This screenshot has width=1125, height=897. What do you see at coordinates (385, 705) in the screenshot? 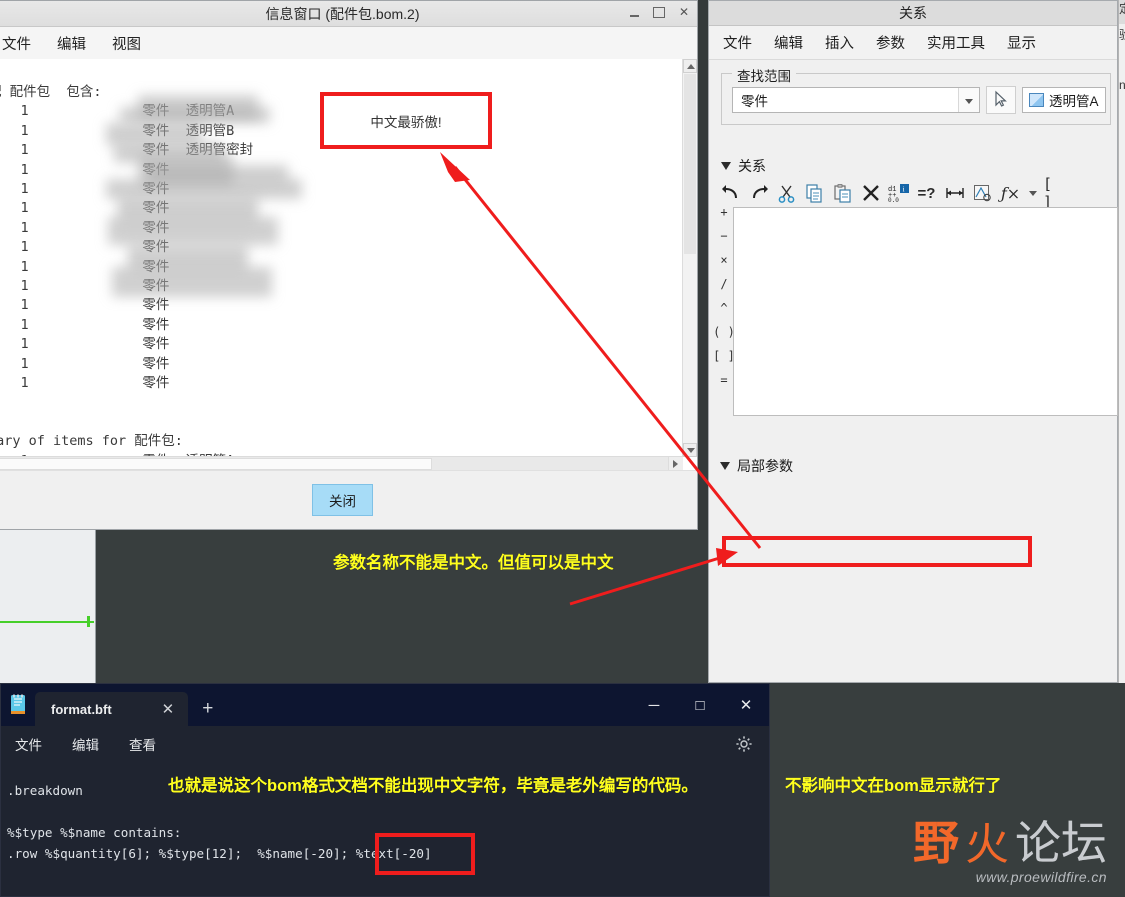
I see `notepad-tabstrip: format.bft ✕ + ─ □ ✕` at bounding box center [385, 705].